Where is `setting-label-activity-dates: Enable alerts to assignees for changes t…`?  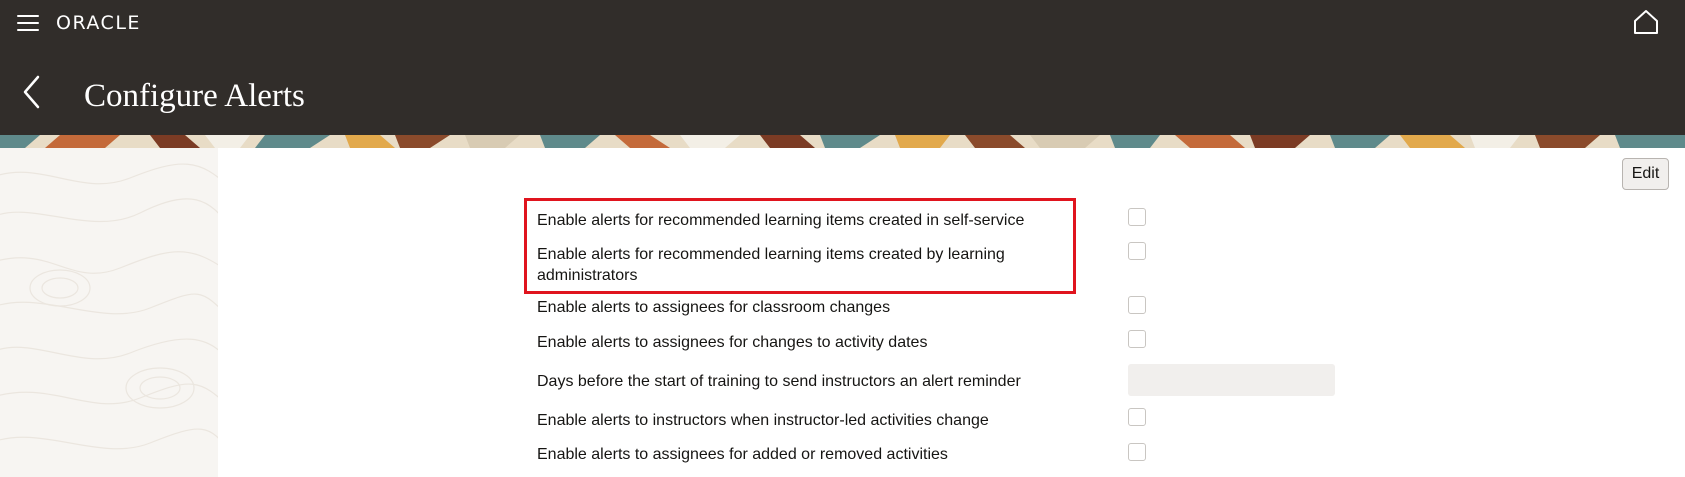 setting-label-activity-dates: Enable alerts to assignees for changes t… is located at coordinates (732, 342).